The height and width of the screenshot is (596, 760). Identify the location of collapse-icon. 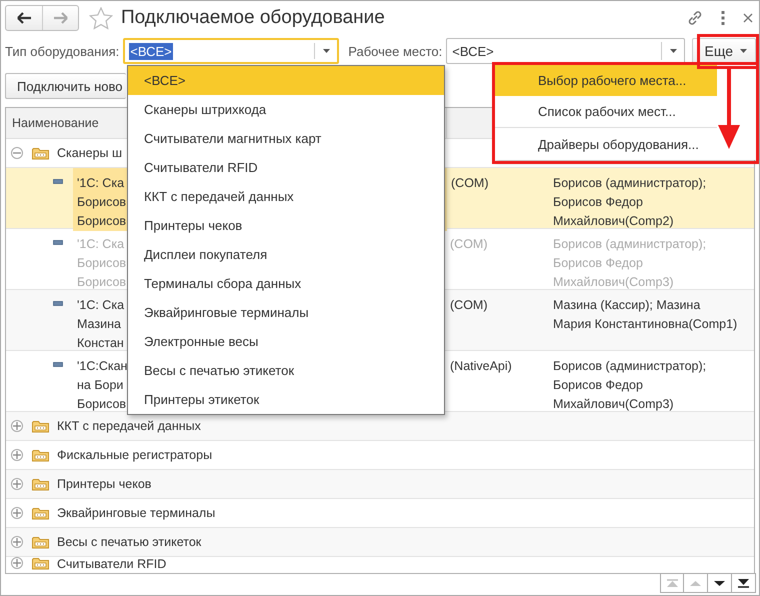
(17, 153).